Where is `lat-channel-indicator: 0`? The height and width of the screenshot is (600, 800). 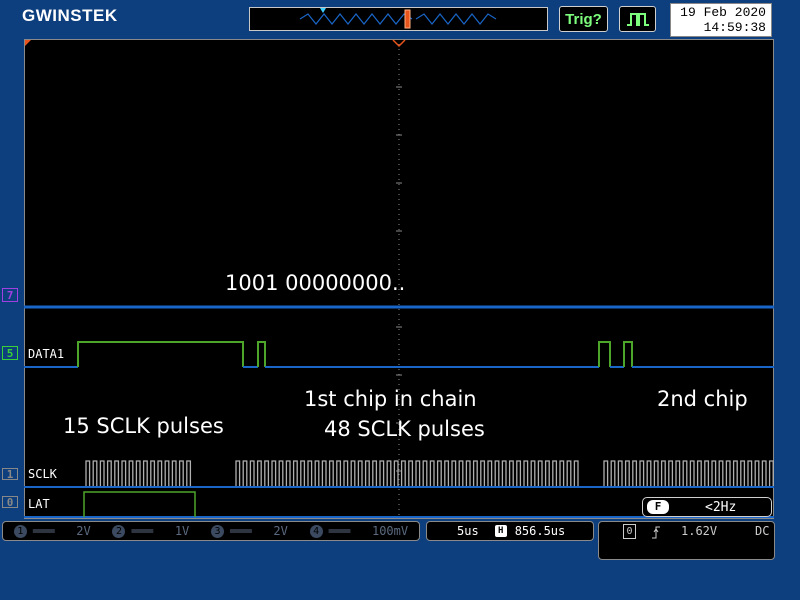 lat-channel-indicator: 0 is located at coordinates (10, 502).